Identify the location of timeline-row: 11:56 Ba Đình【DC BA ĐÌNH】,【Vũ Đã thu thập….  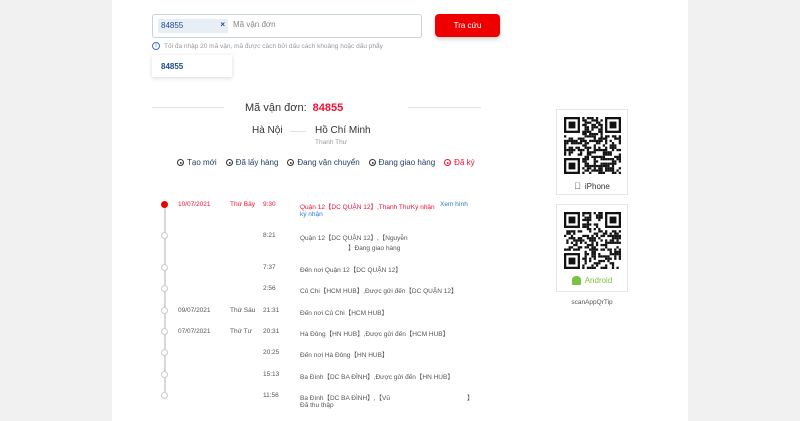
(288, 400).